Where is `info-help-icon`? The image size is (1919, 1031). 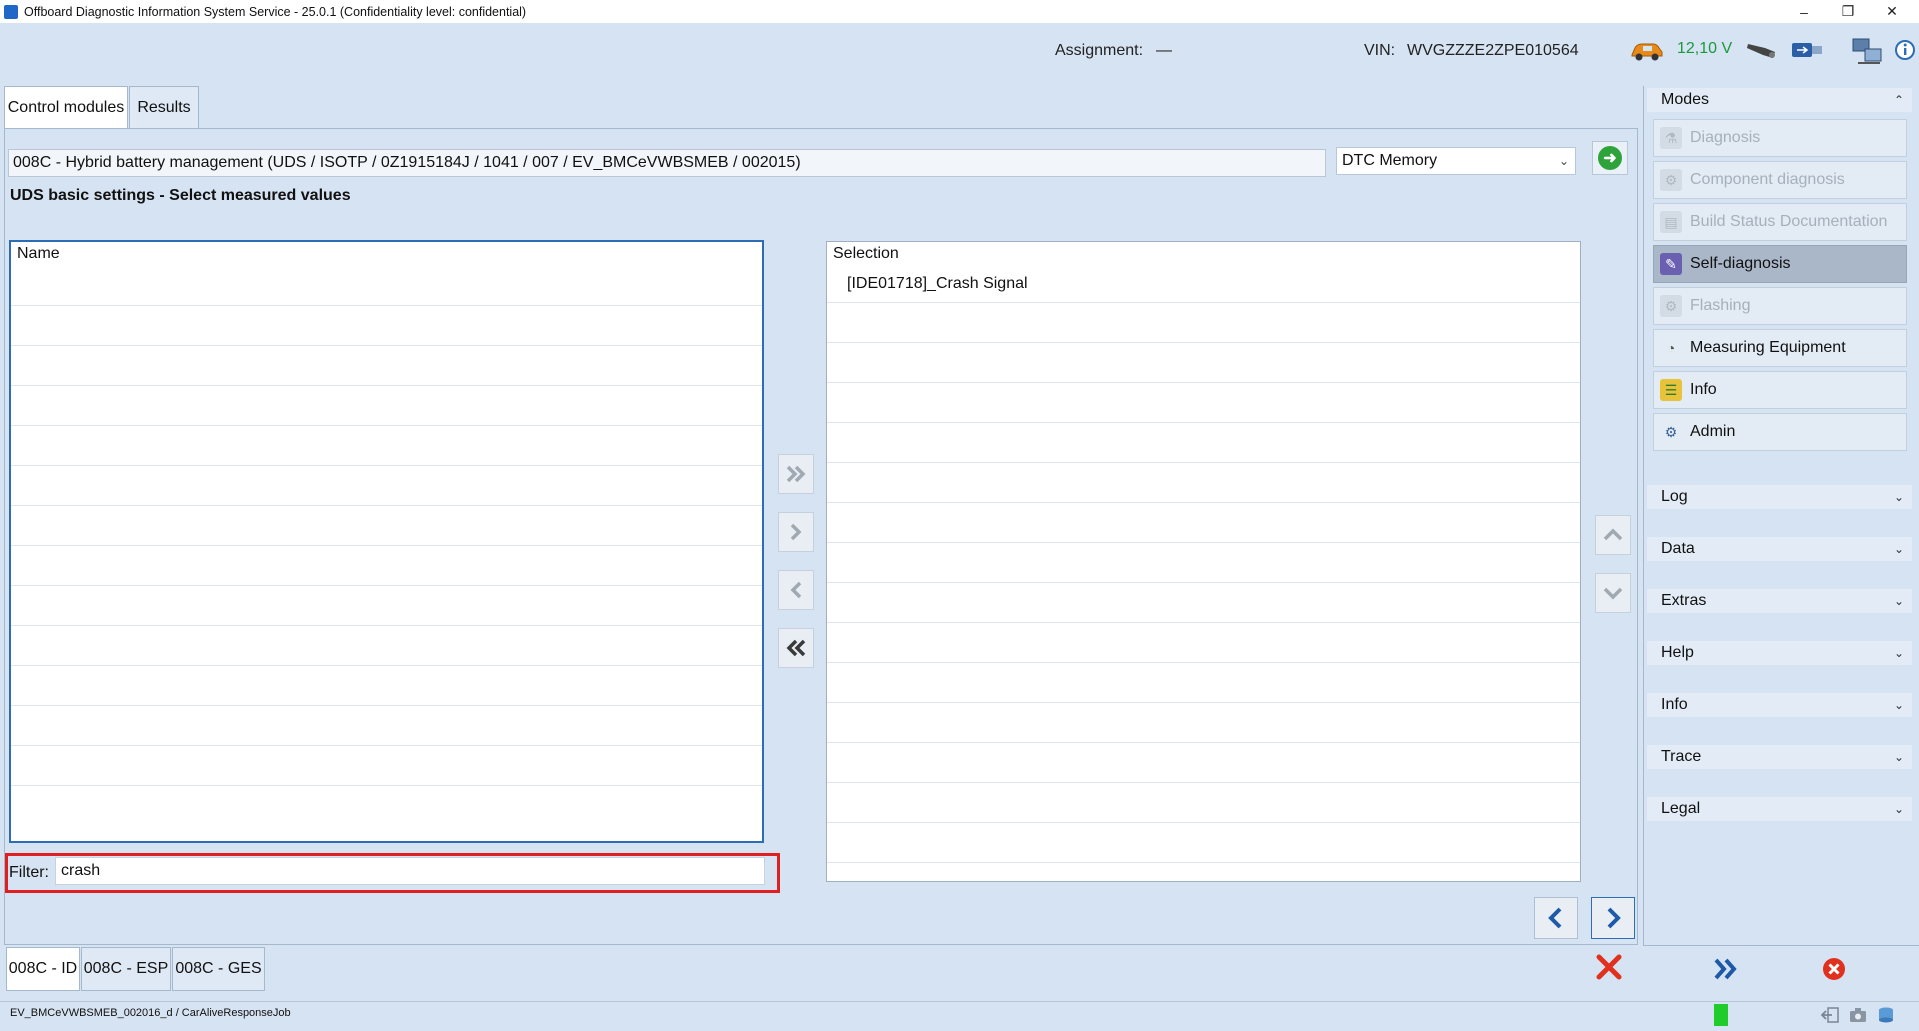 info-help-icon is located at coordinates (1905, 51).